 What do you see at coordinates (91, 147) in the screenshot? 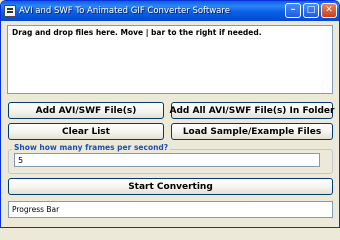
I see `fps-label: Show how many frames per second?` at bounding box center [91, 147].